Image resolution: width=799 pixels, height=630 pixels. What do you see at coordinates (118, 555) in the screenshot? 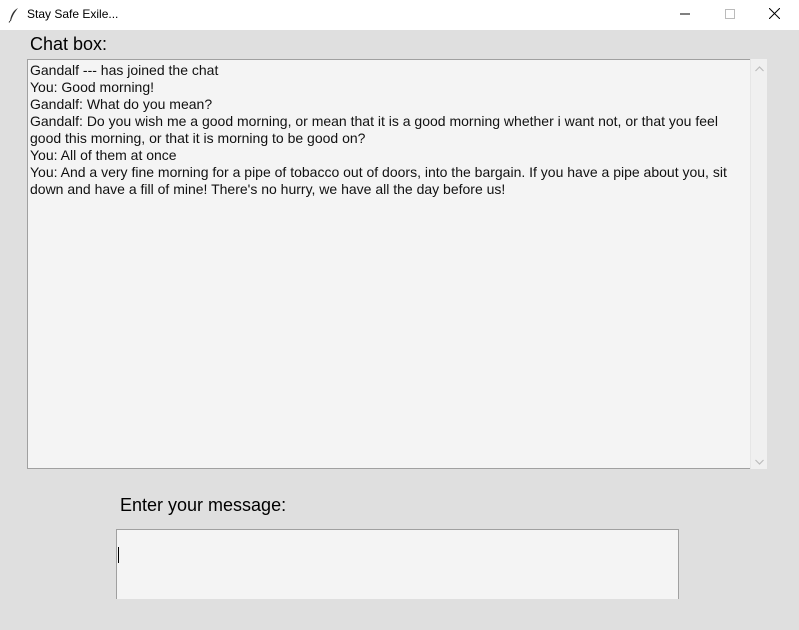
I see `text-cursor` at bounding box center [118, 555].